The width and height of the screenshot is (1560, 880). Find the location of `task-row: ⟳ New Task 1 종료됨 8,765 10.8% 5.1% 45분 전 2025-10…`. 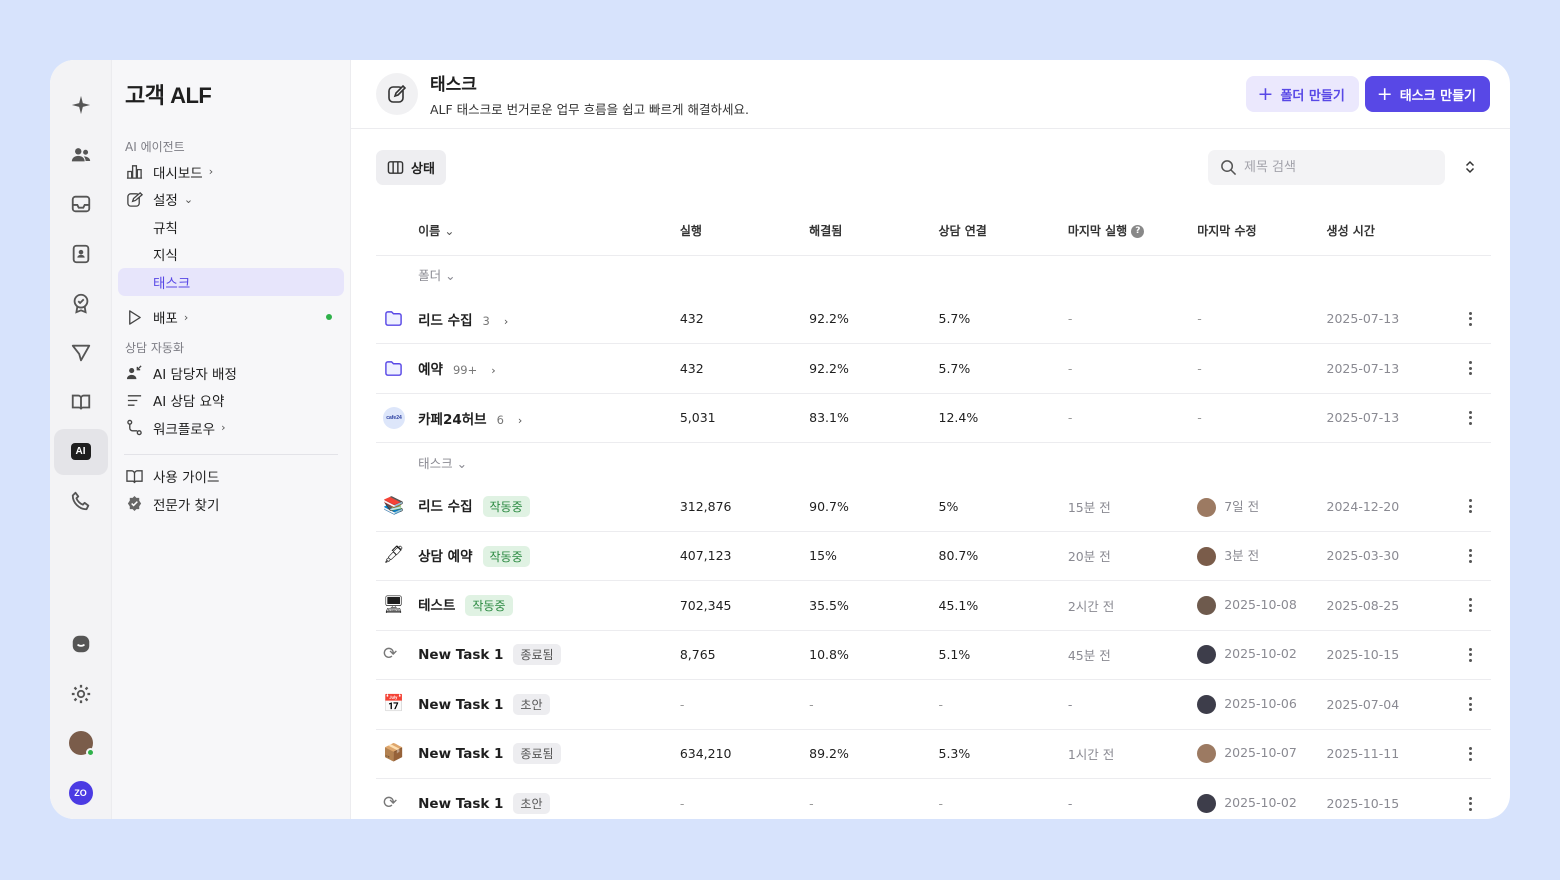

task-row: ⟳ New Task 1 종료됨 8,765 10.8% 5.1% 45분 전 2025-10… is located at coordinates (933, 655).